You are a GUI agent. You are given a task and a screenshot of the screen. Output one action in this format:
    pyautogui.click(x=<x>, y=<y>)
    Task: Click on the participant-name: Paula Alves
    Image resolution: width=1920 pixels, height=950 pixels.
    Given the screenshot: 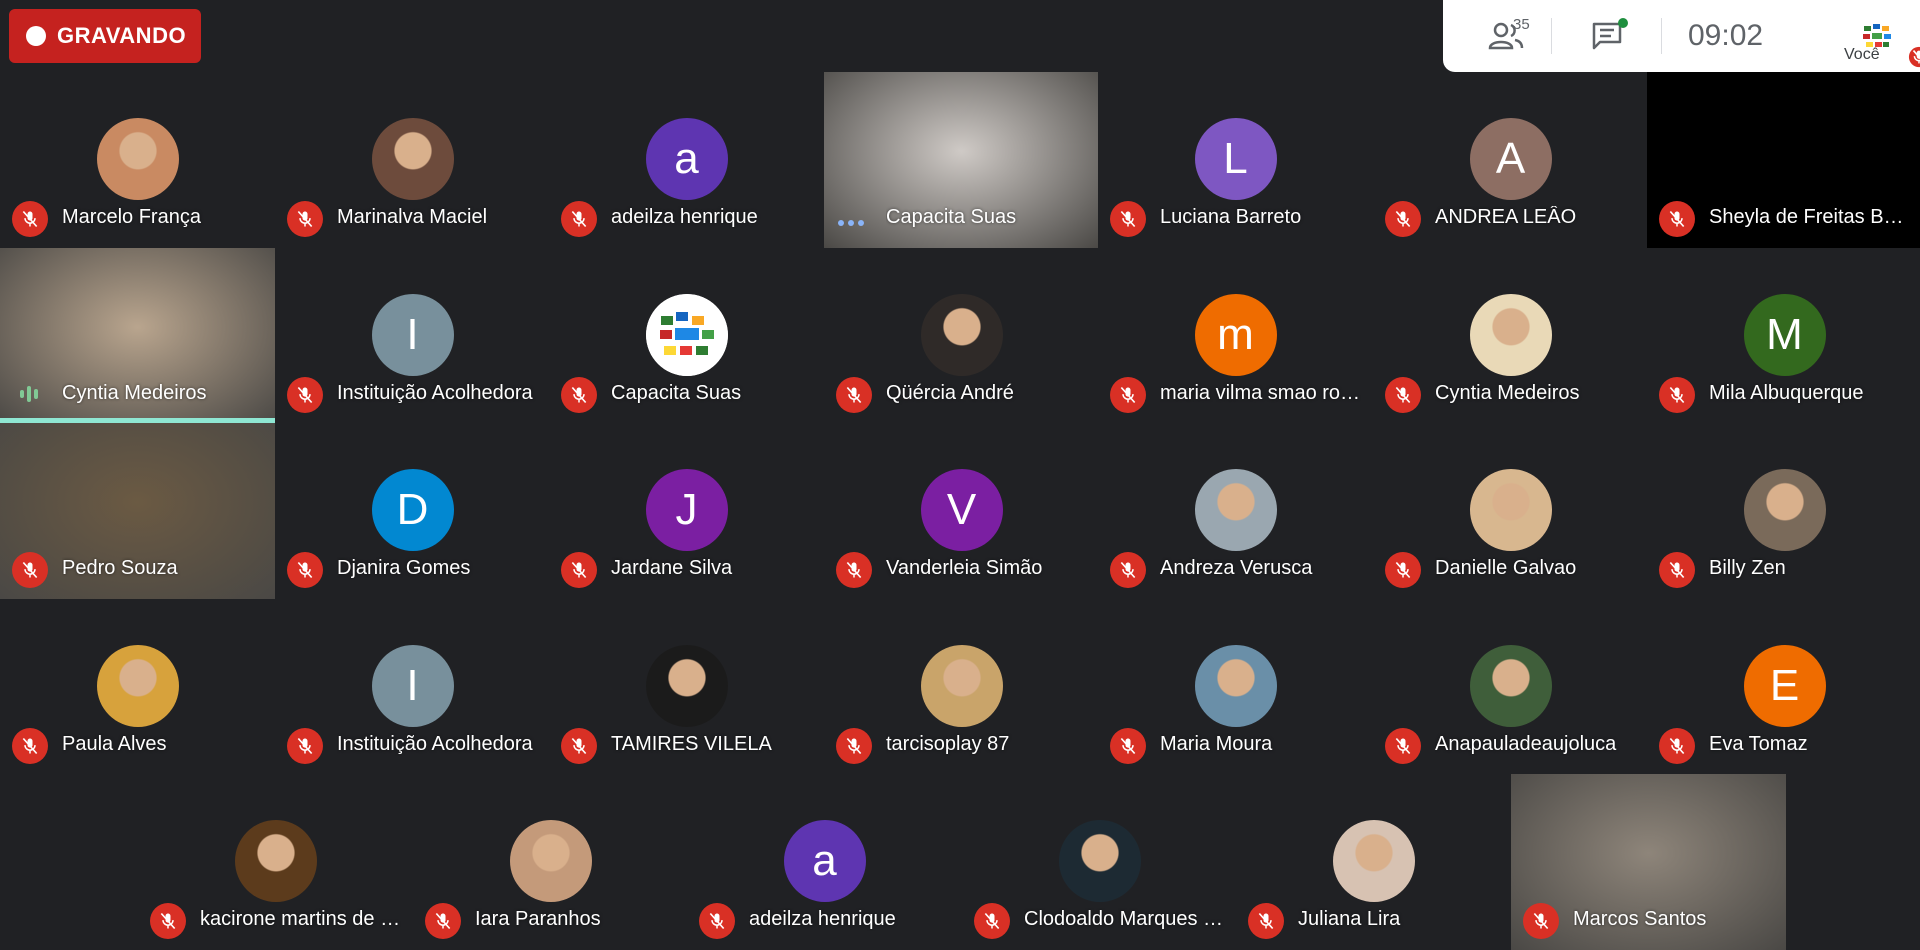 What is the action you would take?
    pyautogui.click(x=162, y=744)
    